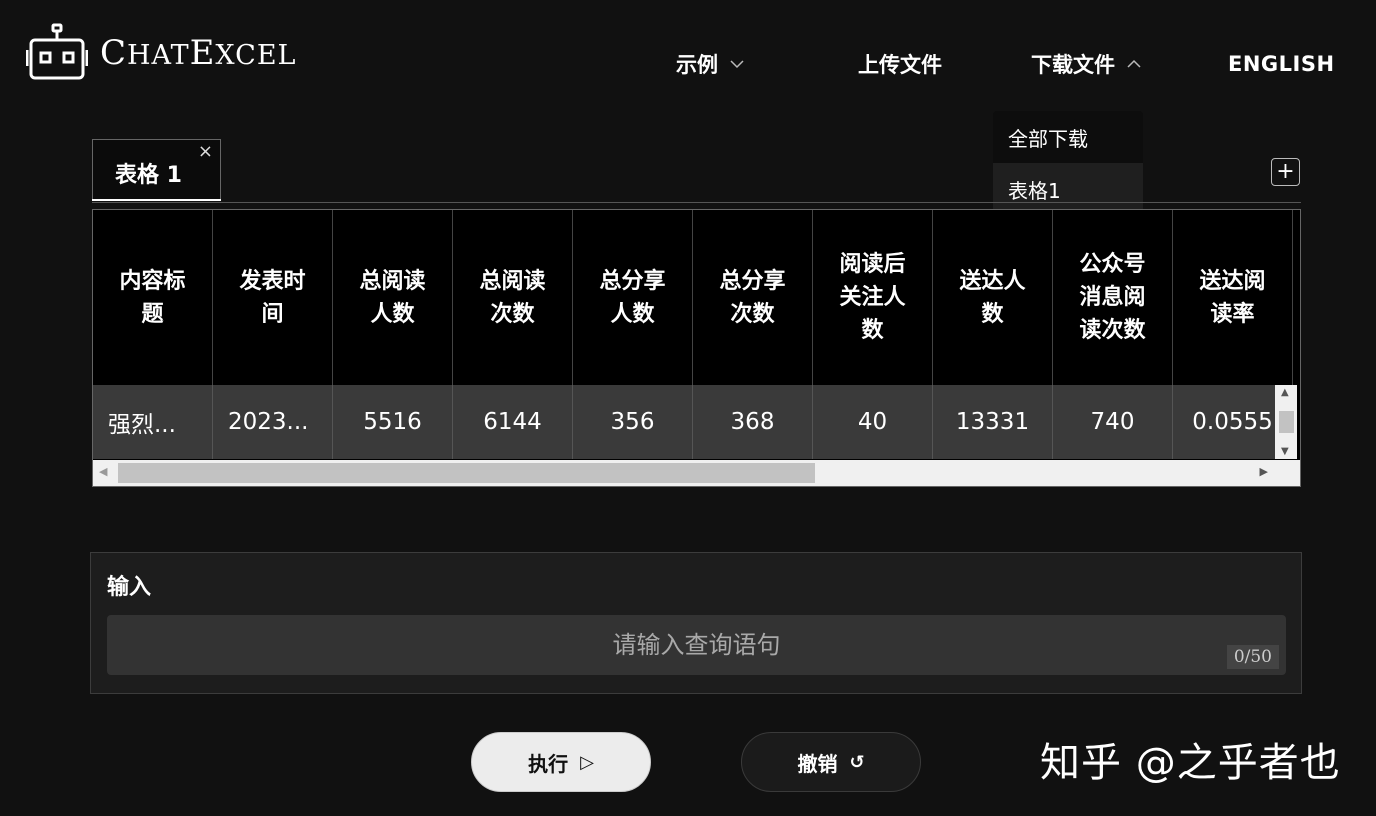 This screenshot has height=816, width=1376. What do you see at coordinates (548, 763) in the screenshot?
I see `run-button-label: 执行` at bounding box center [548, 763].